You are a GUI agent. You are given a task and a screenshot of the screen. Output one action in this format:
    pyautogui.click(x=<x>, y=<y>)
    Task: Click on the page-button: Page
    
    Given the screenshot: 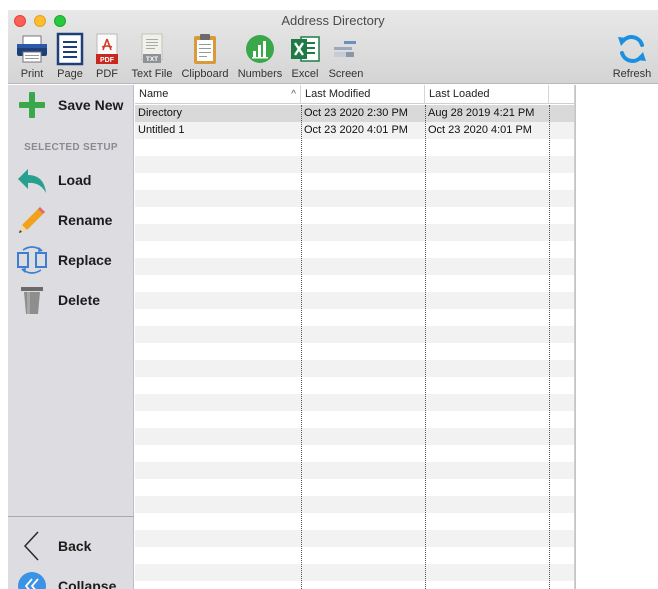 What is the action you would take?
    pyautogui.click(x=70, y=57)
    